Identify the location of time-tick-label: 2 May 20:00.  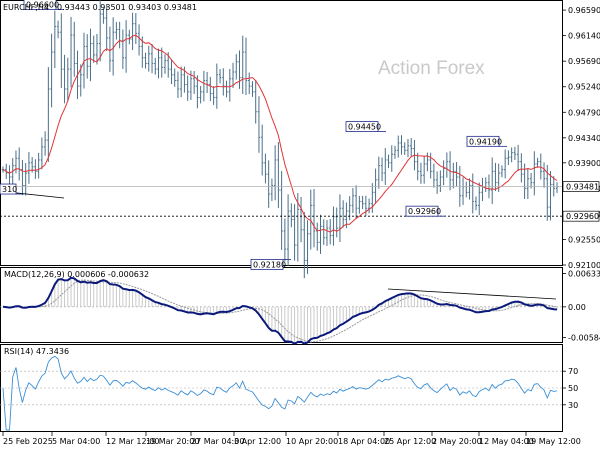
(457, 441).